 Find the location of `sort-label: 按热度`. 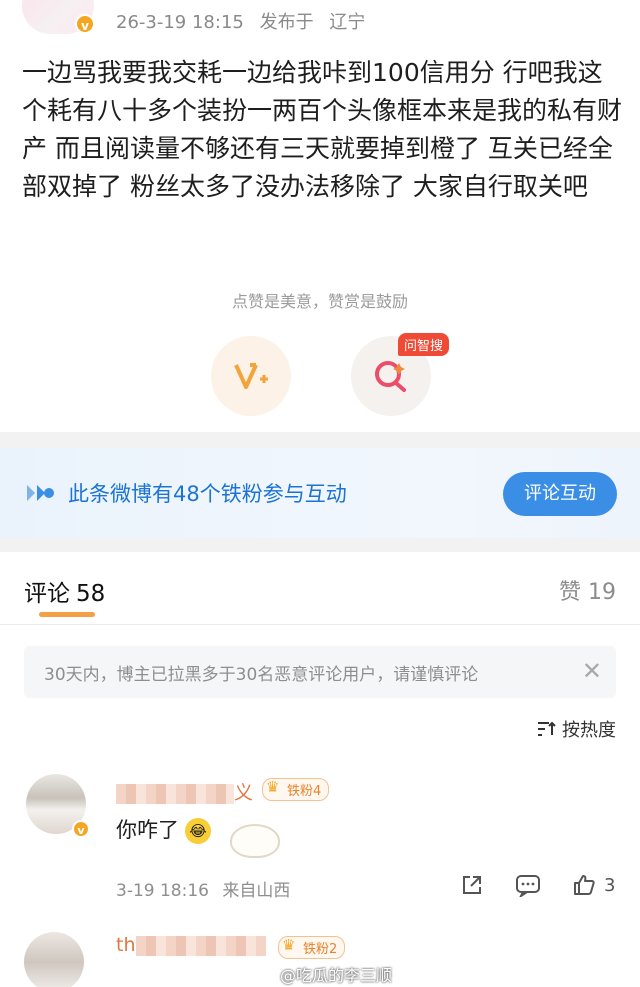

sort-label: 按热度 is located at coordinates (589, 730).